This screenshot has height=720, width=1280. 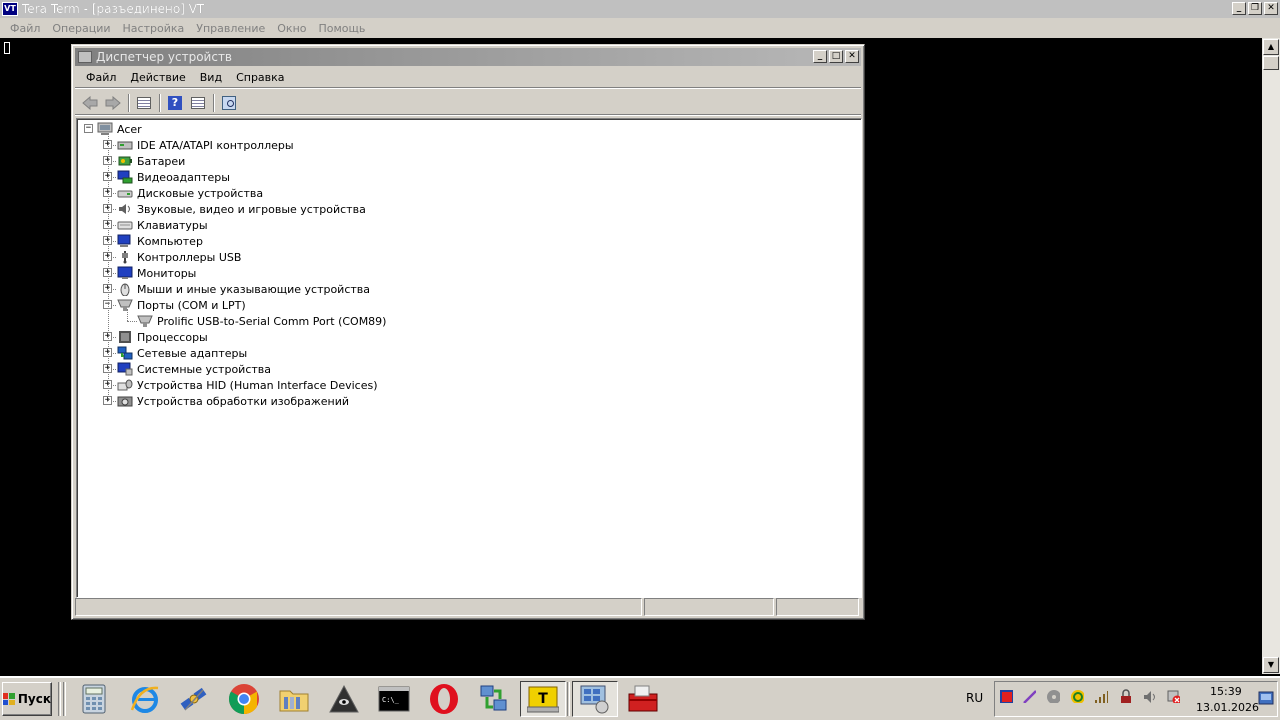 I want to click on teraterm-titlebar: VT Tera Term - [разъединено] VT _ ❐ ✕, so click(x=640, y=9).